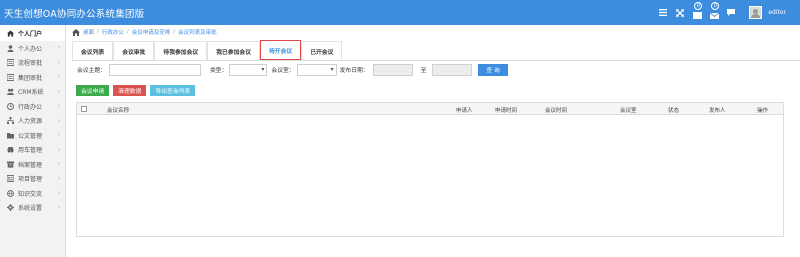  I want to click on breadcrumb-item: 会议列表及审批, so click(197, 32).